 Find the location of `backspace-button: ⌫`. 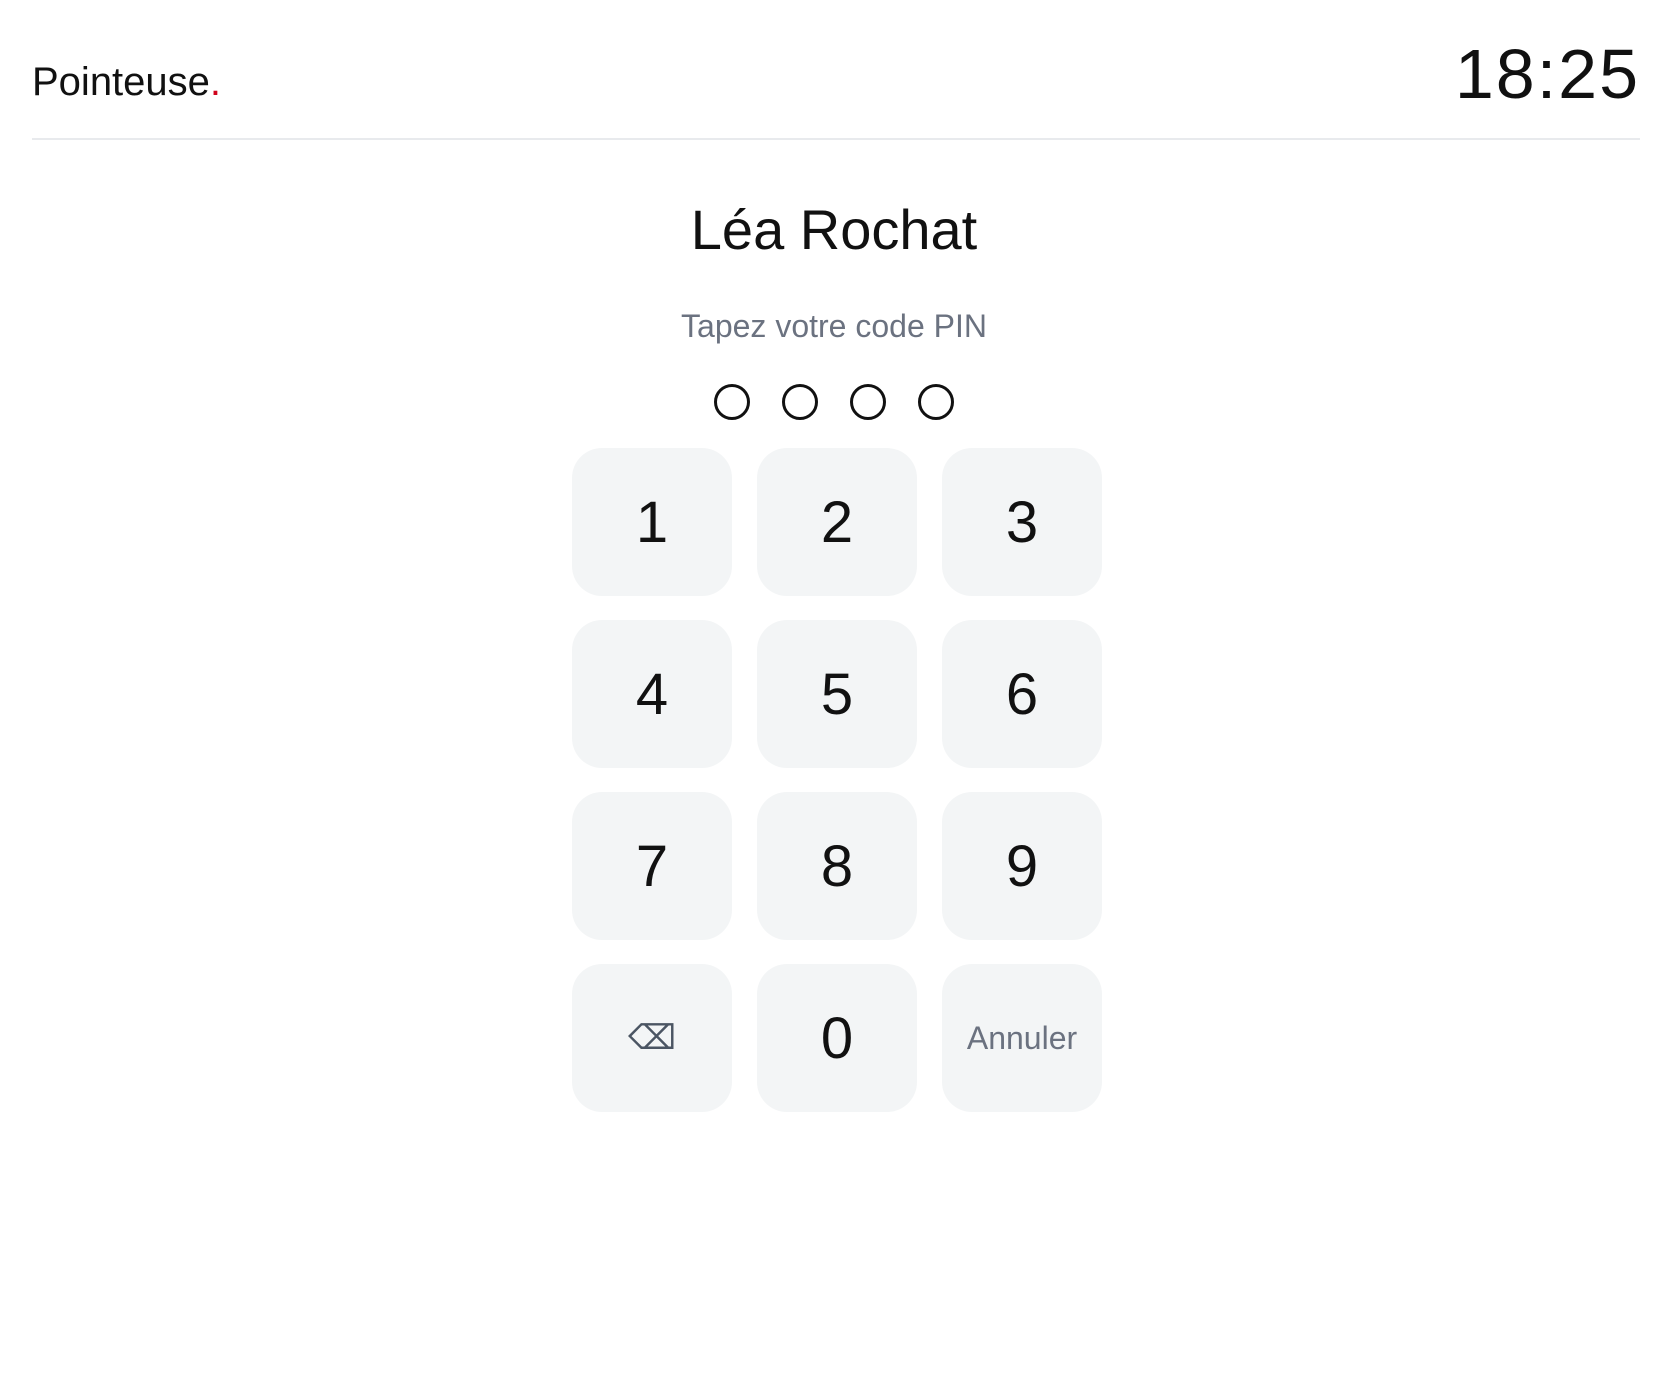

backspace-button: ⌫ is located at coordinates (652, 1038).